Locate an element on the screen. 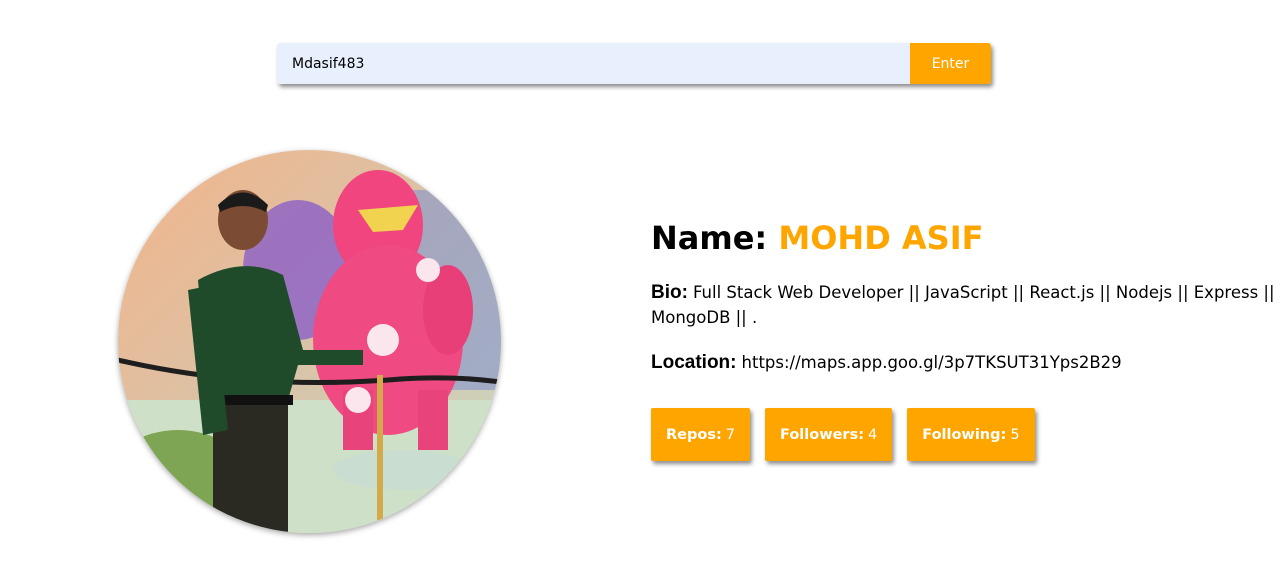  search-bar: Enter is located at coordinates (634, 63).